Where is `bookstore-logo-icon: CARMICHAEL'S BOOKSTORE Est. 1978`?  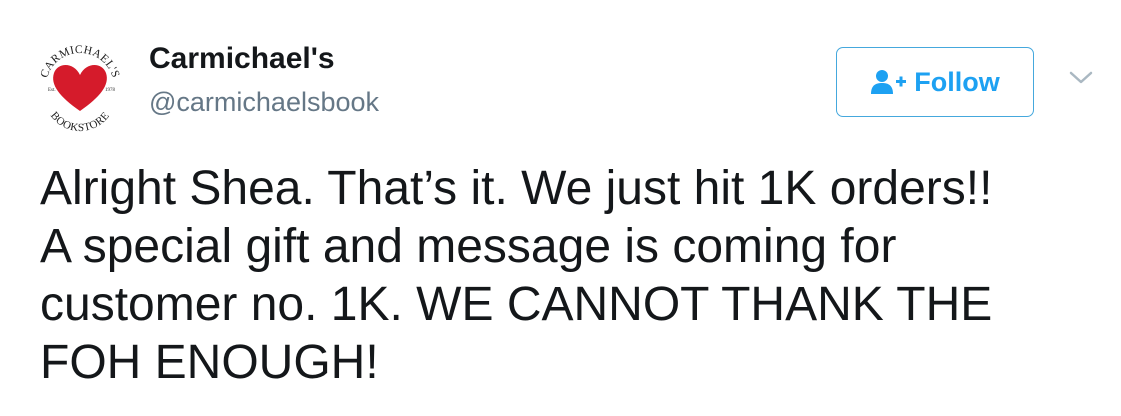 bookstore-logo-icon: CARMICHAEL'S BOOKSTORE Est. 1978 is located at coordinates (79, 89).